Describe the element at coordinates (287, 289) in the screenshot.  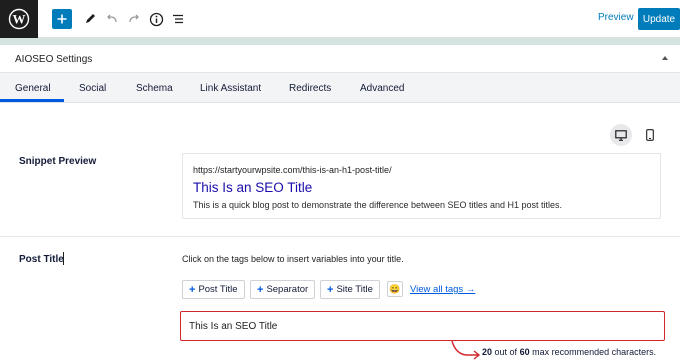
I see `tag-label: Separator` at that location.